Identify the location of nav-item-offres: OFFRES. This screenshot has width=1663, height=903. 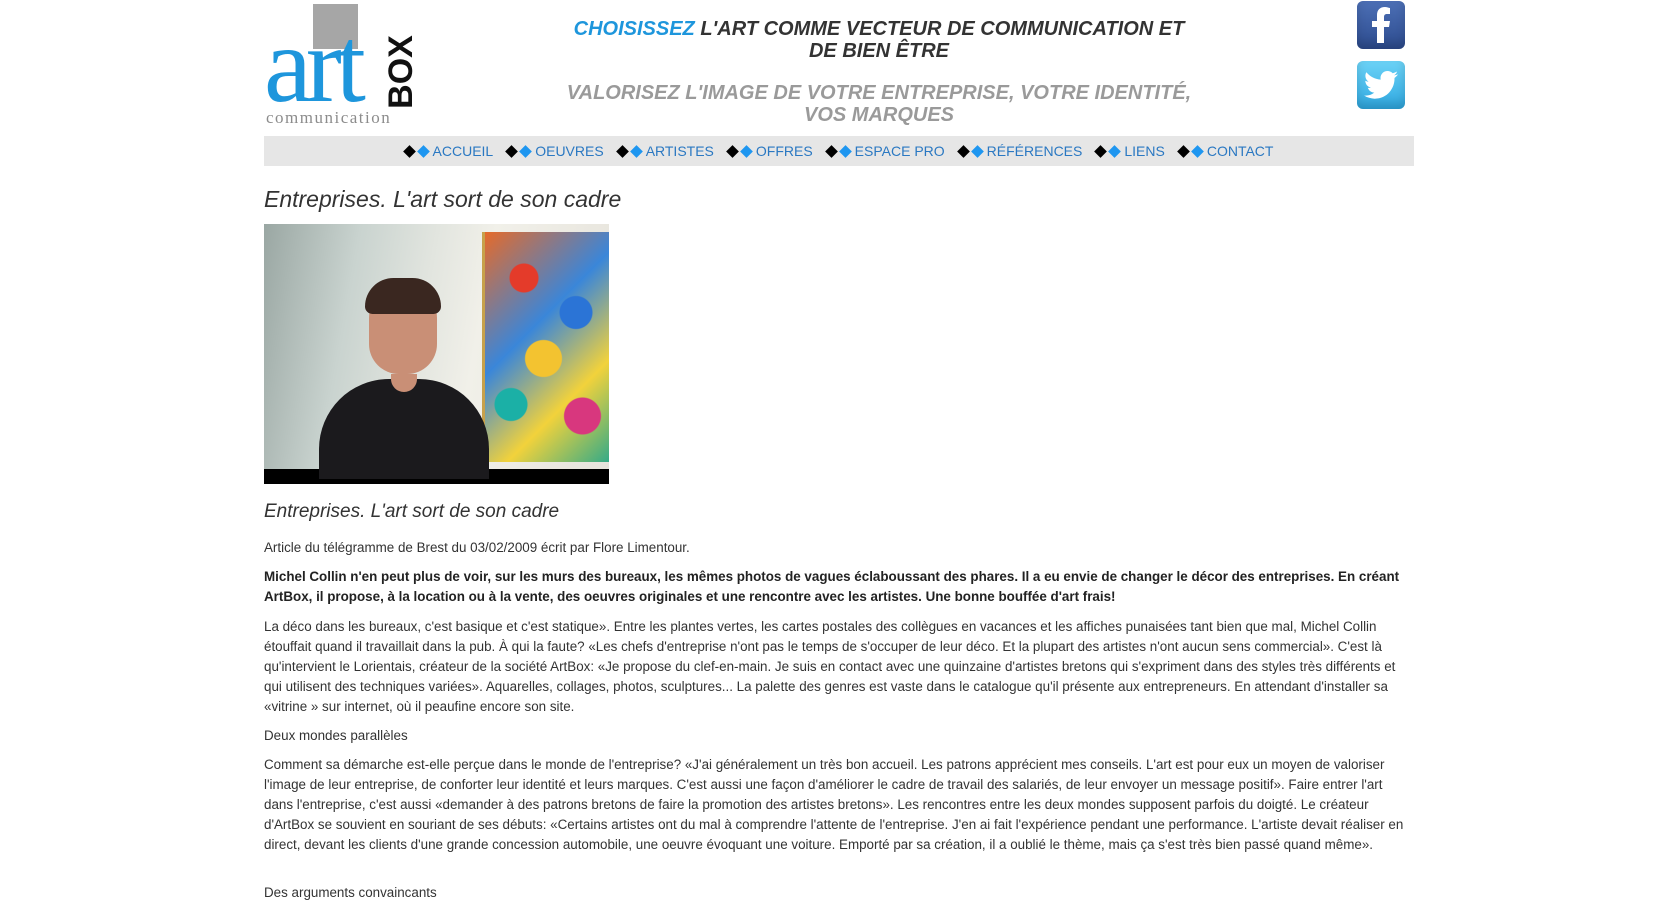
(769, 151).